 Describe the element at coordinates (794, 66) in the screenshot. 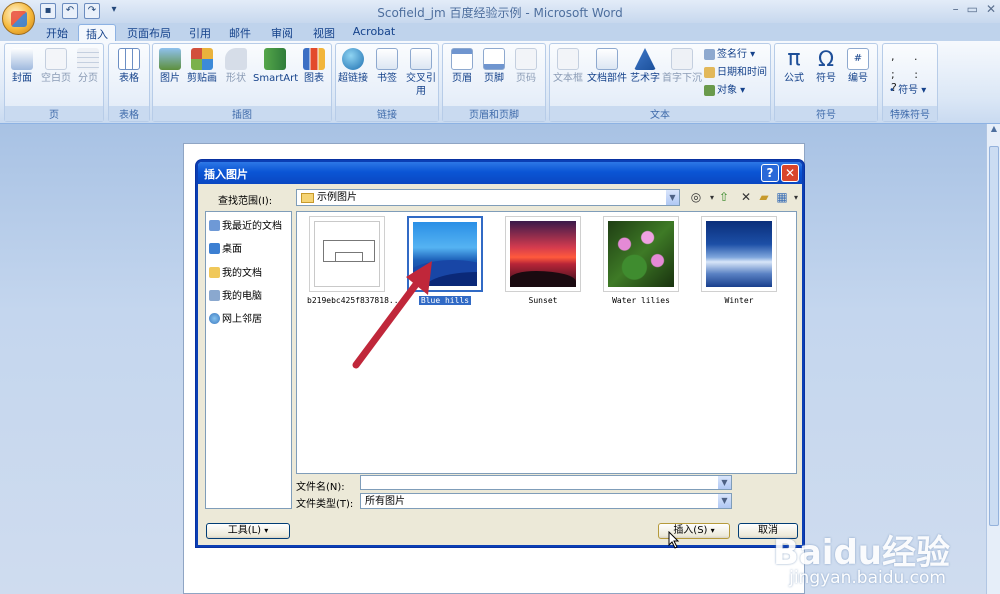

I see `equation-button: π 公式` at that location.